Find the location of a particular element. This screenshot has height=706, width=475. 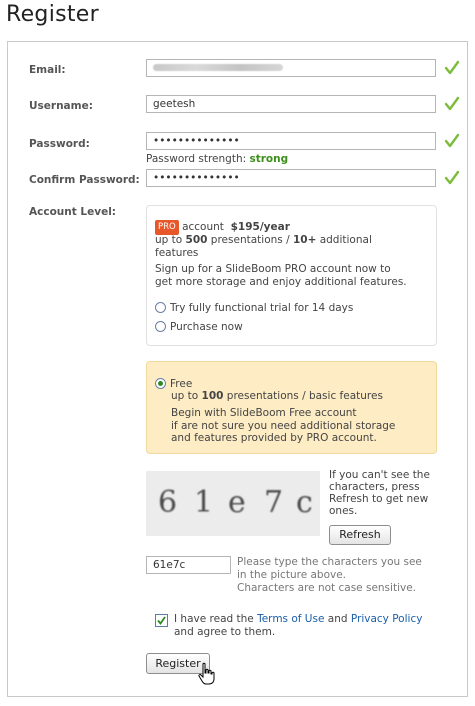

agree-text-prefix: I have read the is located at coordinates (216, 619).